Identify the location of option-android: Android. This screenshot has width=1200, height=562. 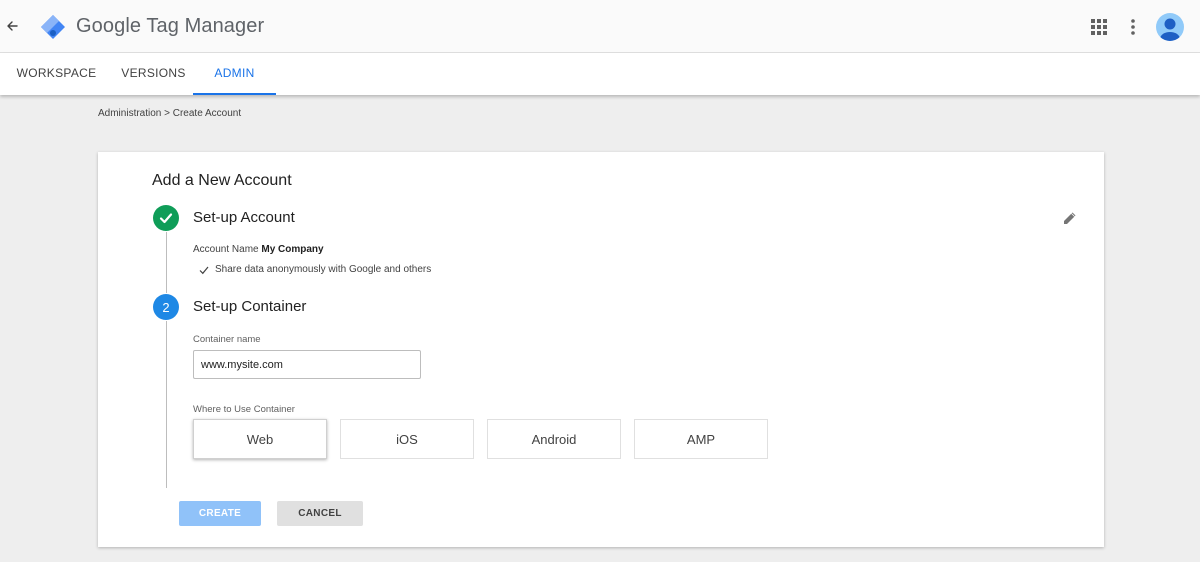
(554, 439).